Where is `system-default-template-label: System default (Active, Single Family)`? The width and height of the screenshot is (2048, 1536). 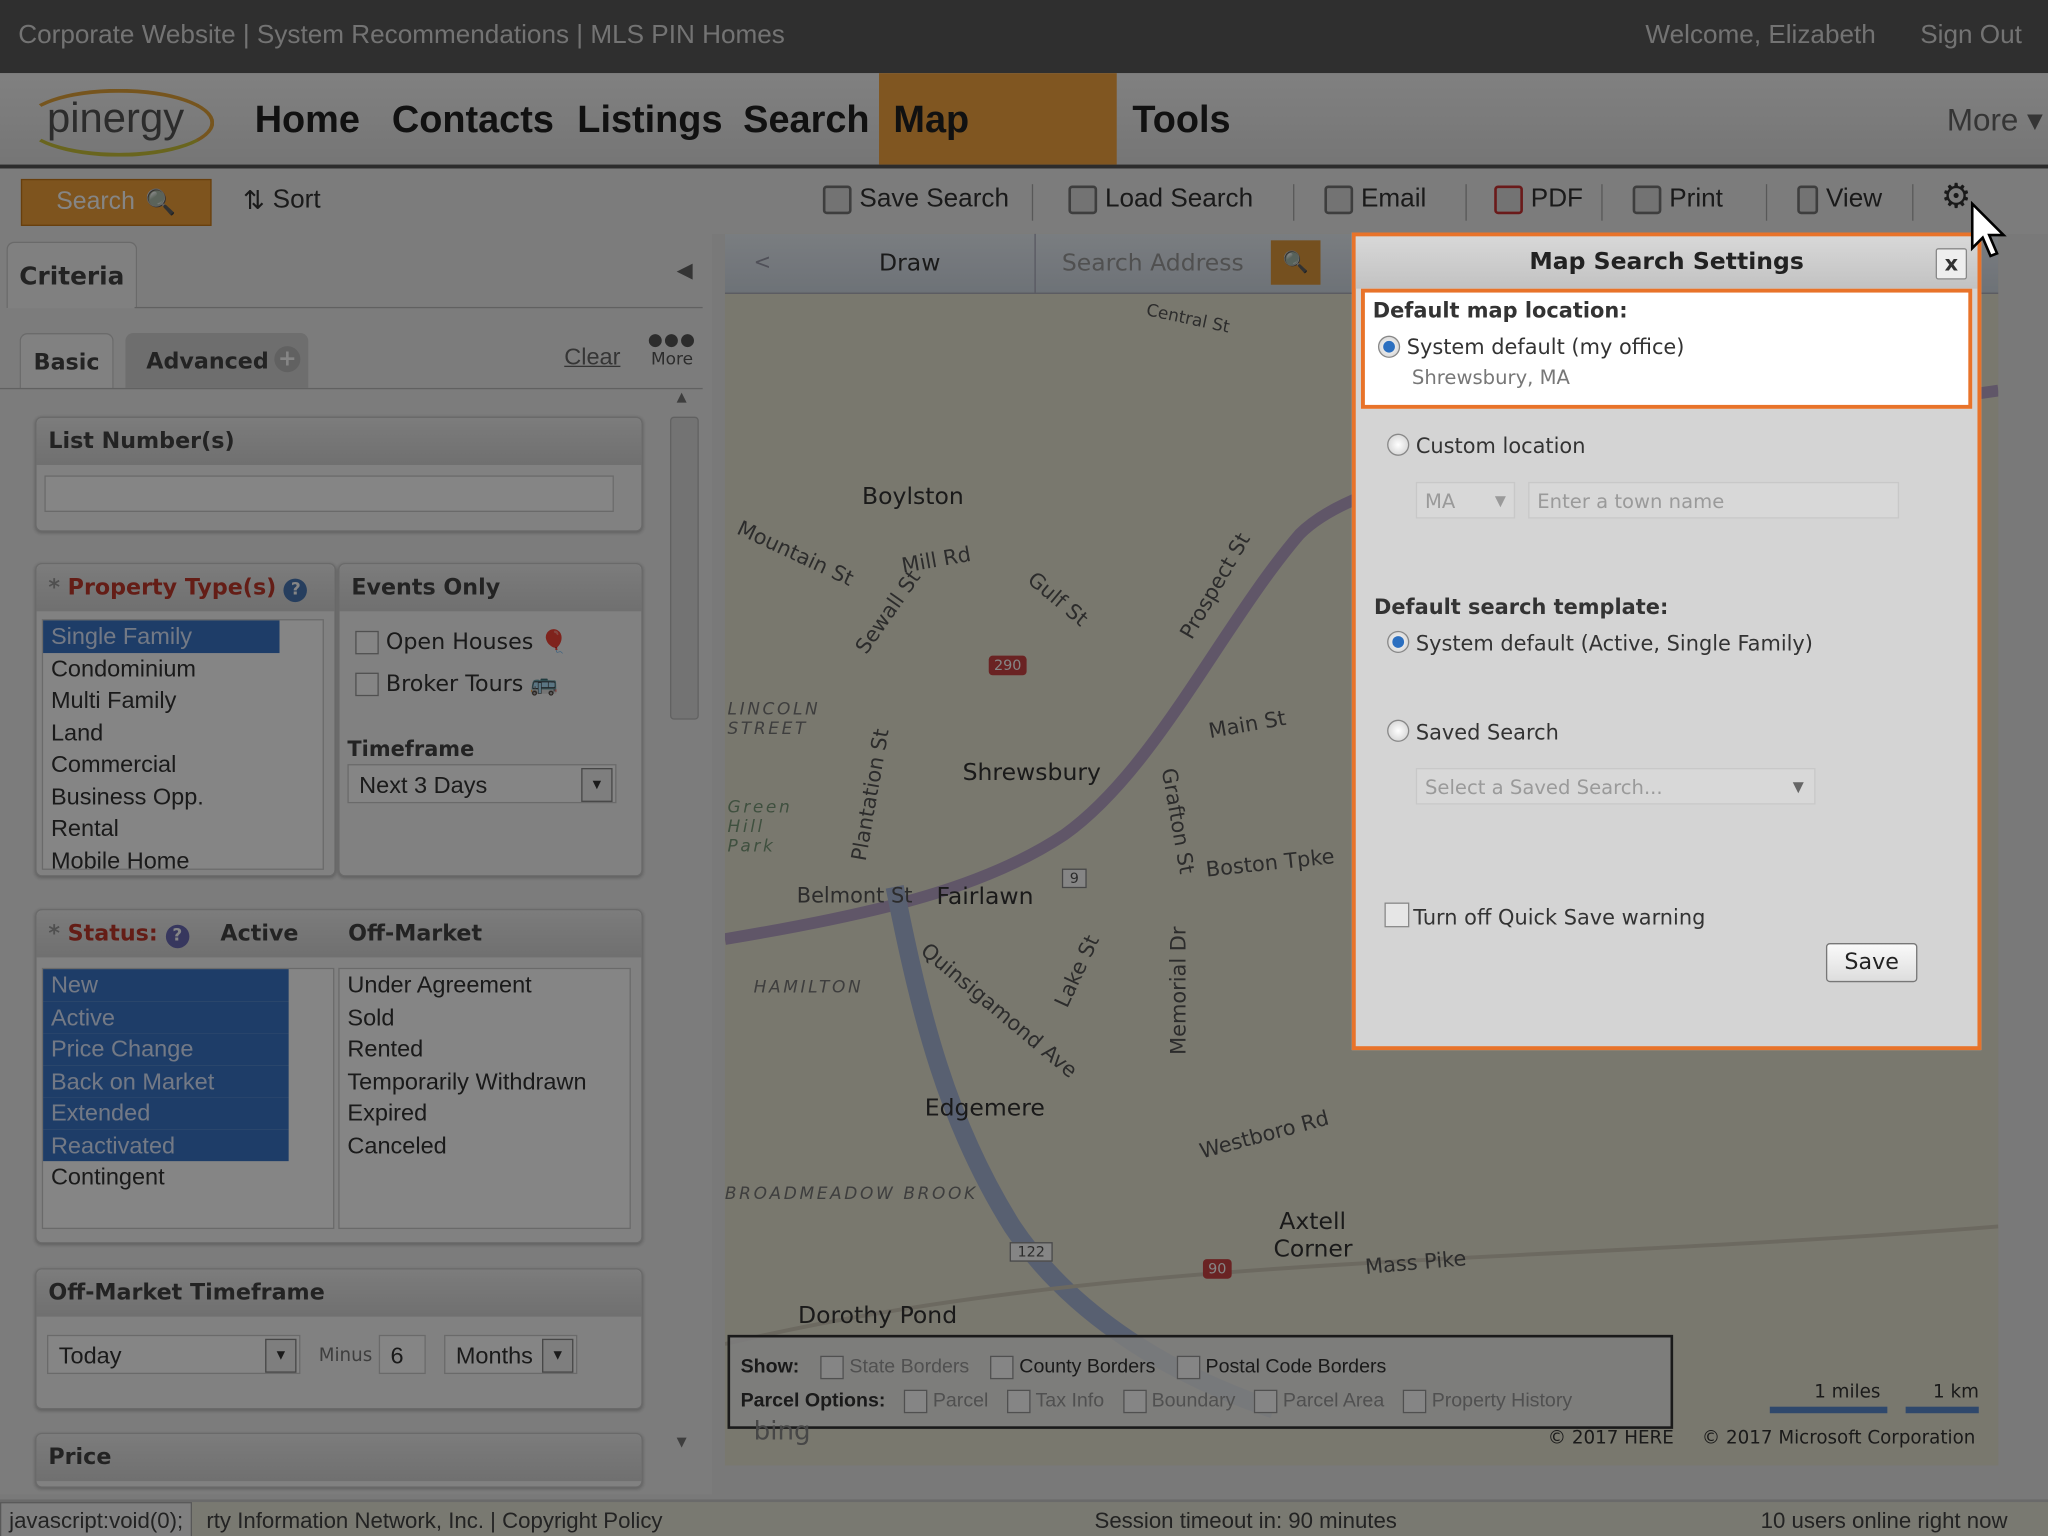
system-default-template-label: System default (Active, Single Family) is located at coordinates (1614, 643).